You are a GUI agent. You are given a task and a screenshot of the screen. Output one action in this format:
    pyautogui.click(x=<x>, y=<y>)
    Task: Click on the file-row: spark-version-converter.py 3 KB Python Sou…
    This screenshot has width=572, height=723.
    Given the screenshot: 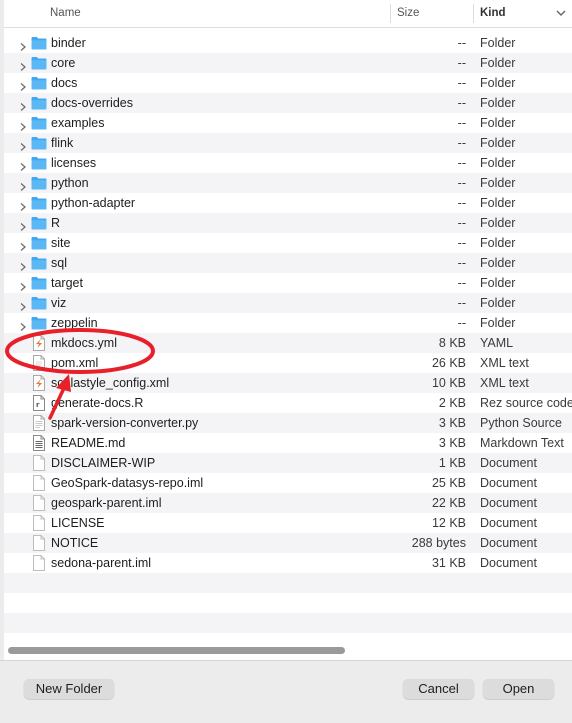 What is the action you would take?
    pyautogui.click(x=288, y=423)
    